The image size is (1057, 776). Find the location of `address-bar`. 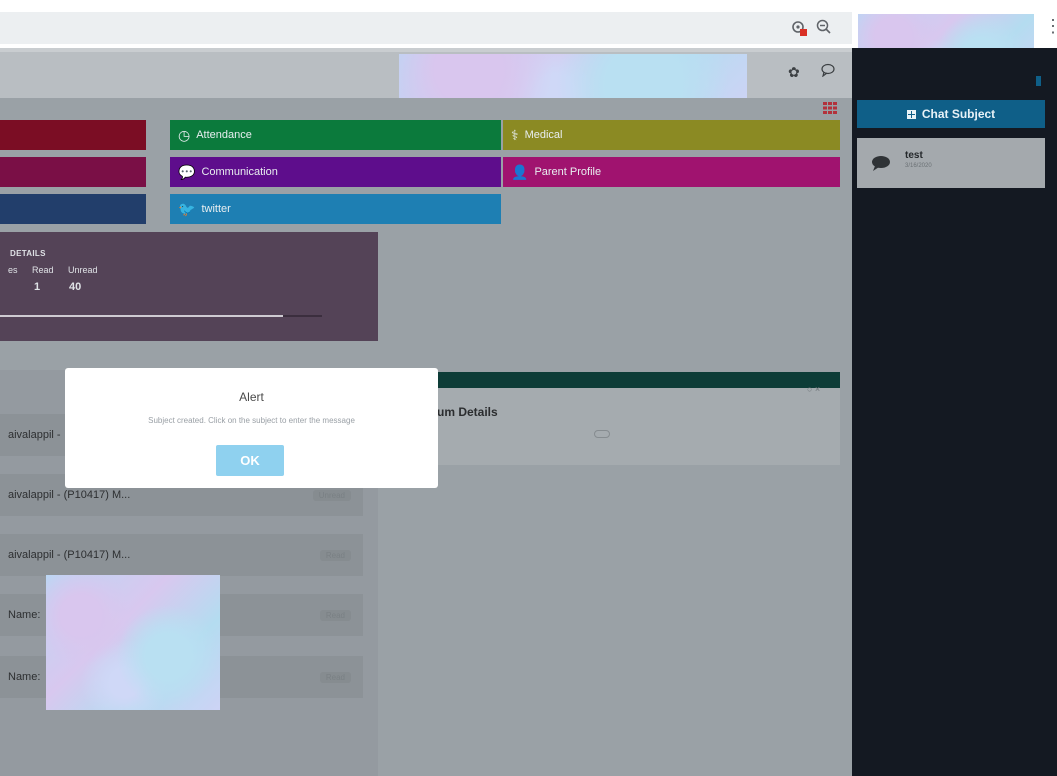

address-bar is located at coordinates (426, 28).